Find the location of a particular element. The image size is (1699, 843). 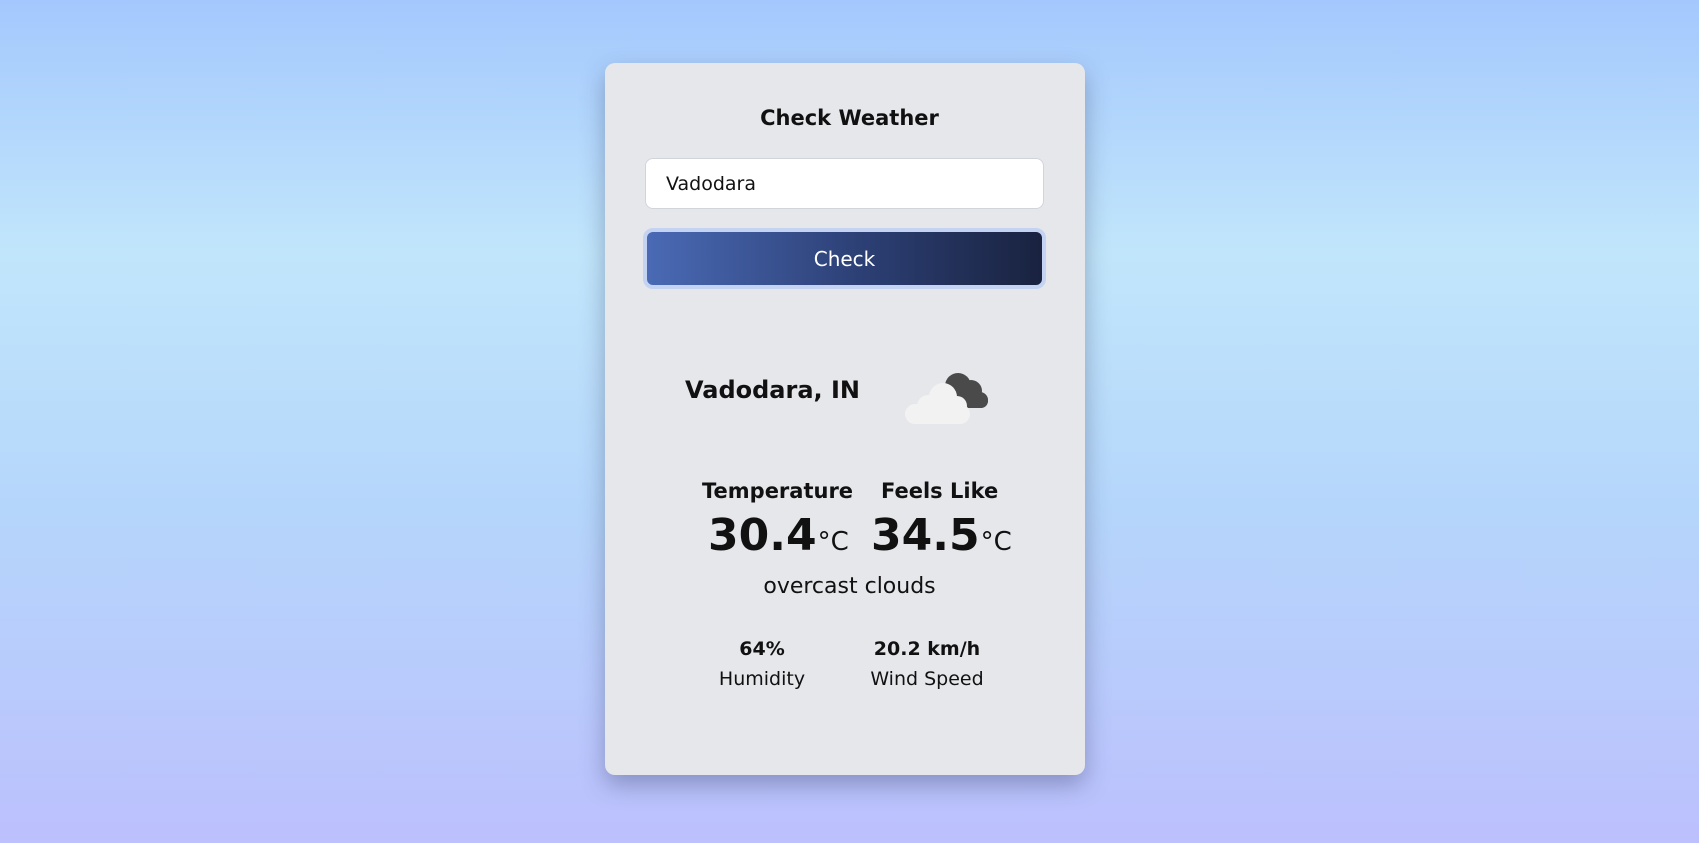

weather-description: overcast clouds is located at coordinates (849, 586).